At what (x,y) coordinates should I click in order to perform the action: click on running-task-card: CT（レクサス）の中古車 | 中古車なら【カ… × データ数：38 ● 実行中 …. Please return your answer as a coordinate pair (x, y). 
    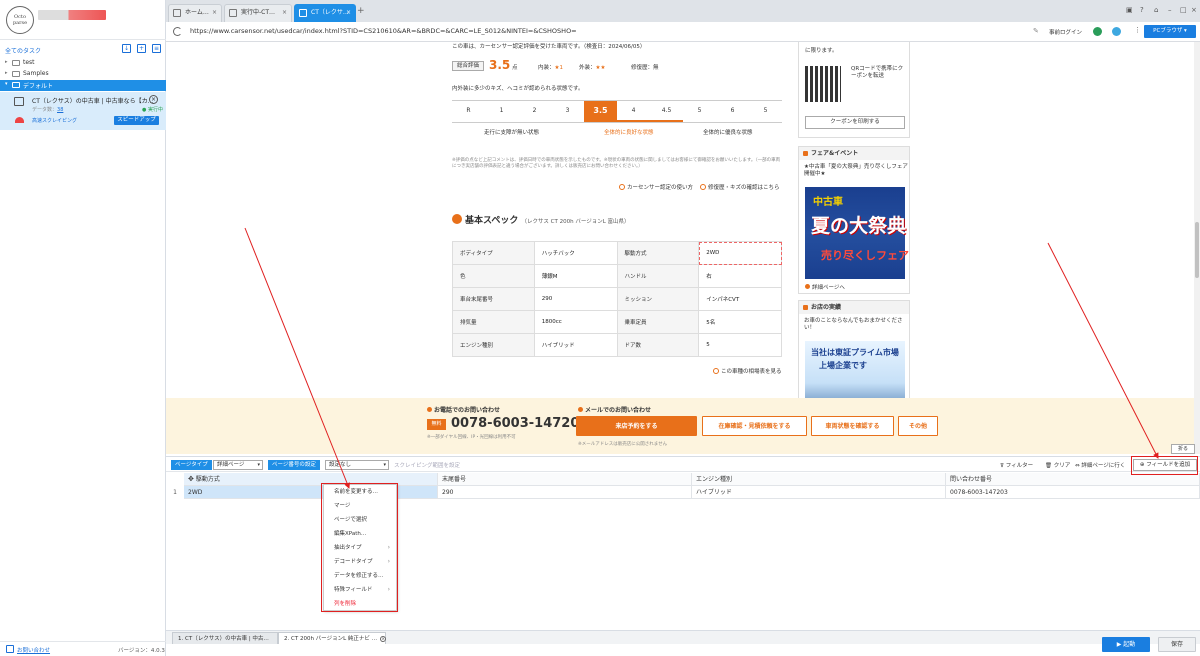
    Looking at the image, I should click on (83, 111).